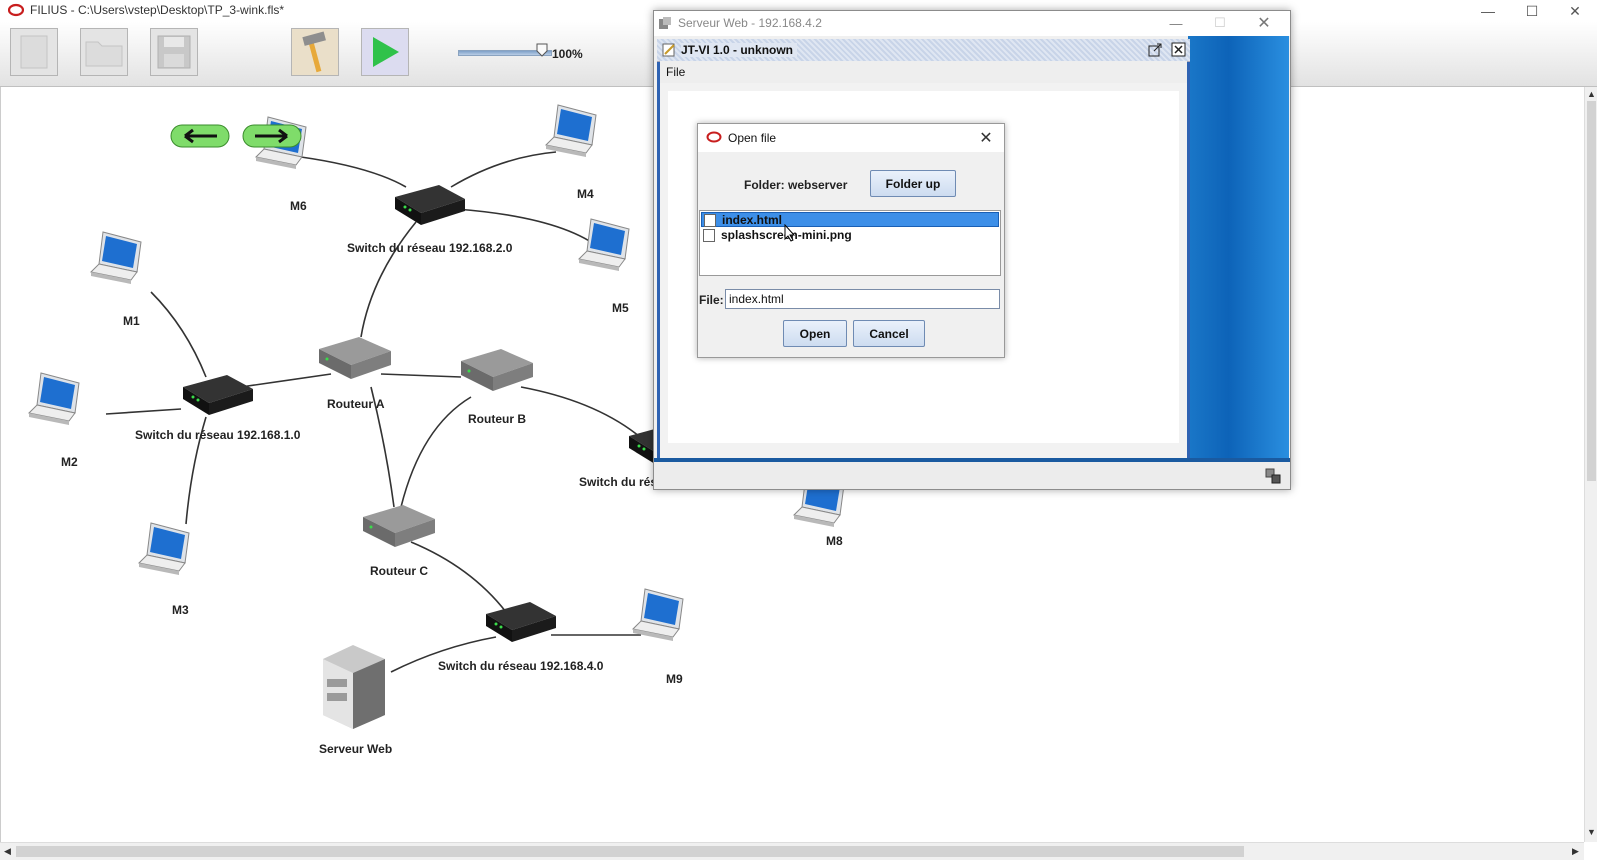 The image size is (1597, 860). I want to click on server-window-title: Serveur Web - 192.168.4.2, so click(750, 23).